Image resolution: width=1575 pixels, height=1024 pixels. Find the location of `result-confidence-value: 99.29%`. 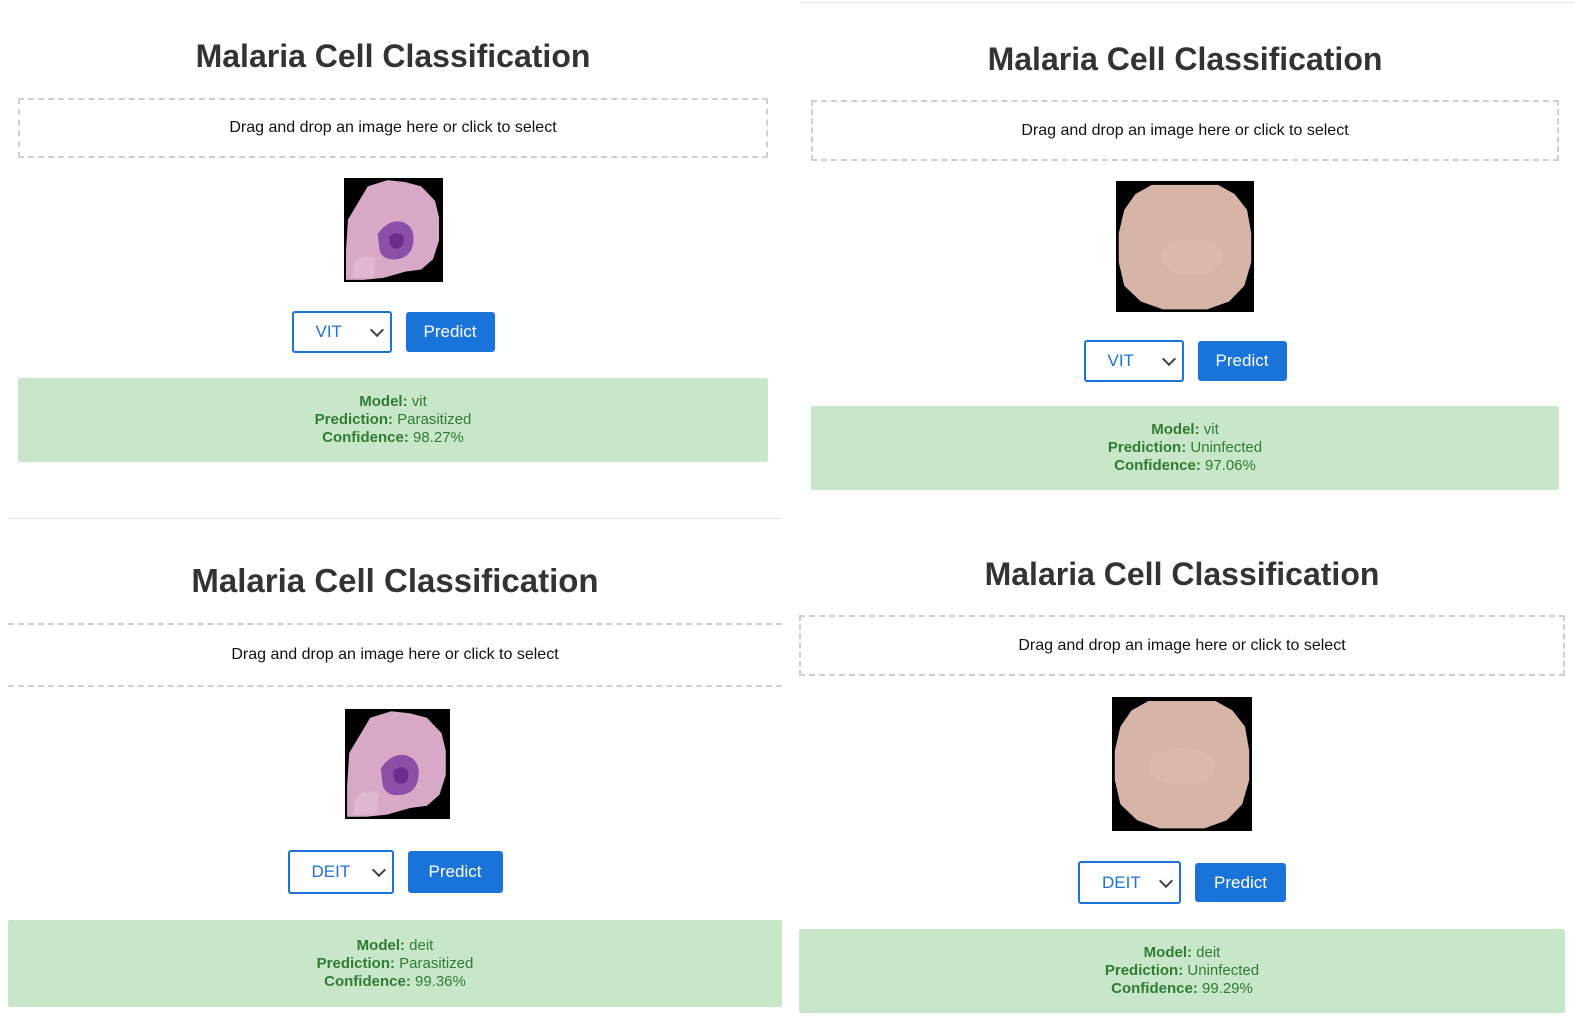

result-confidence-value: 99.29% is located at coordinates (1227, 988).